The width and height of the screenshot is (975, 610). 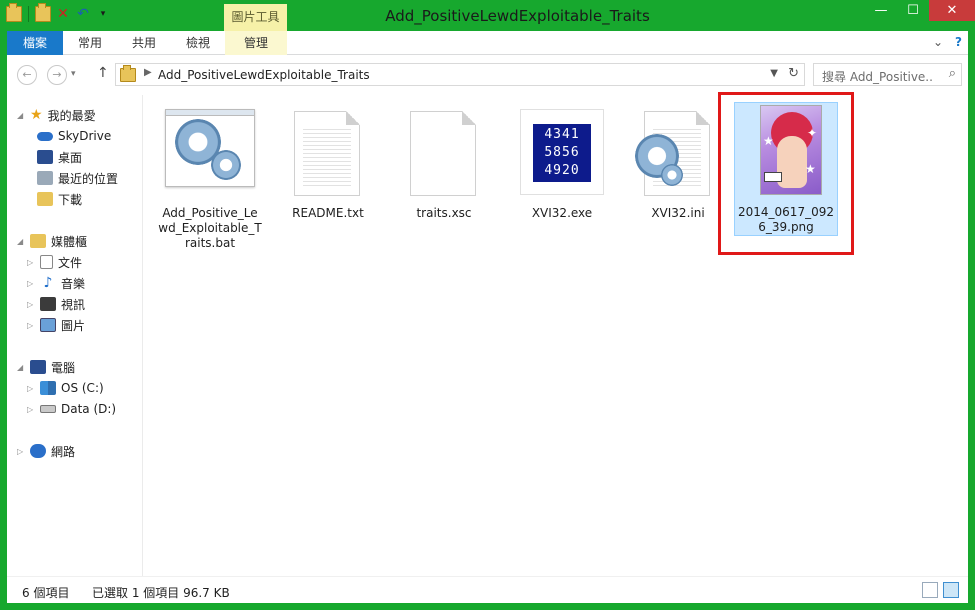 What do you see at coordinates (46, 262) in the screenshot?
I see `document-icon` at bounding box center [46, 262].